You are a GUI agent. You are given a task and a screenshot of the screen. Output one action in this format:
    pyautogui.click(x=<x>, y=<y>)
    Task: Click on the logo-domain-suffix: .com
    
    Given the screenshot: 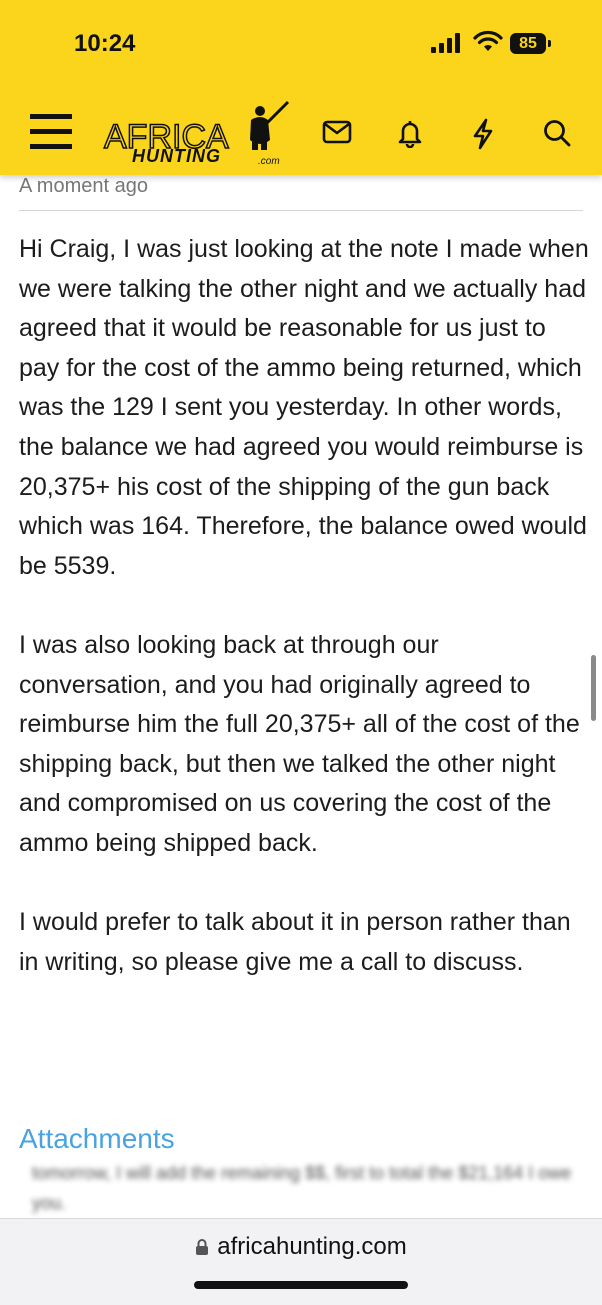 What is the action you would take?
    pyautogui.click(x=269, y=161)
    